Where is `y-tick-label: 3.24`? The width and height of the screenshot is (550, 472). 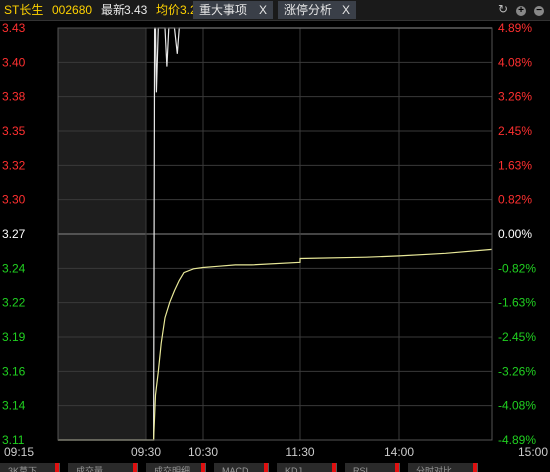 y-tick-label: 3.24 is located at coordinates (14, 268).